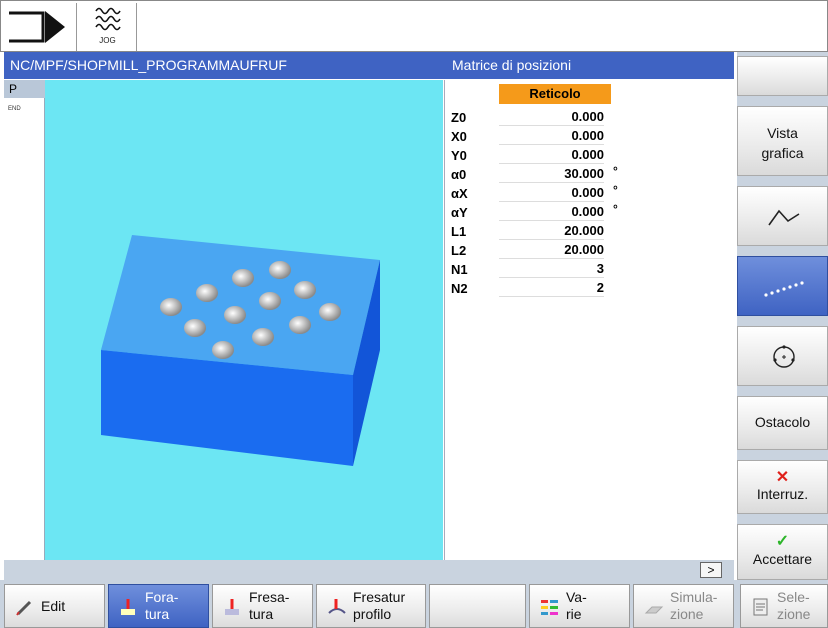 The width and height of the screenshot is (828, 628). What do you see at coordinates (551, 117) in the screenshot?
I see `z0-input: 0.000` at bounding box center [551, 117].